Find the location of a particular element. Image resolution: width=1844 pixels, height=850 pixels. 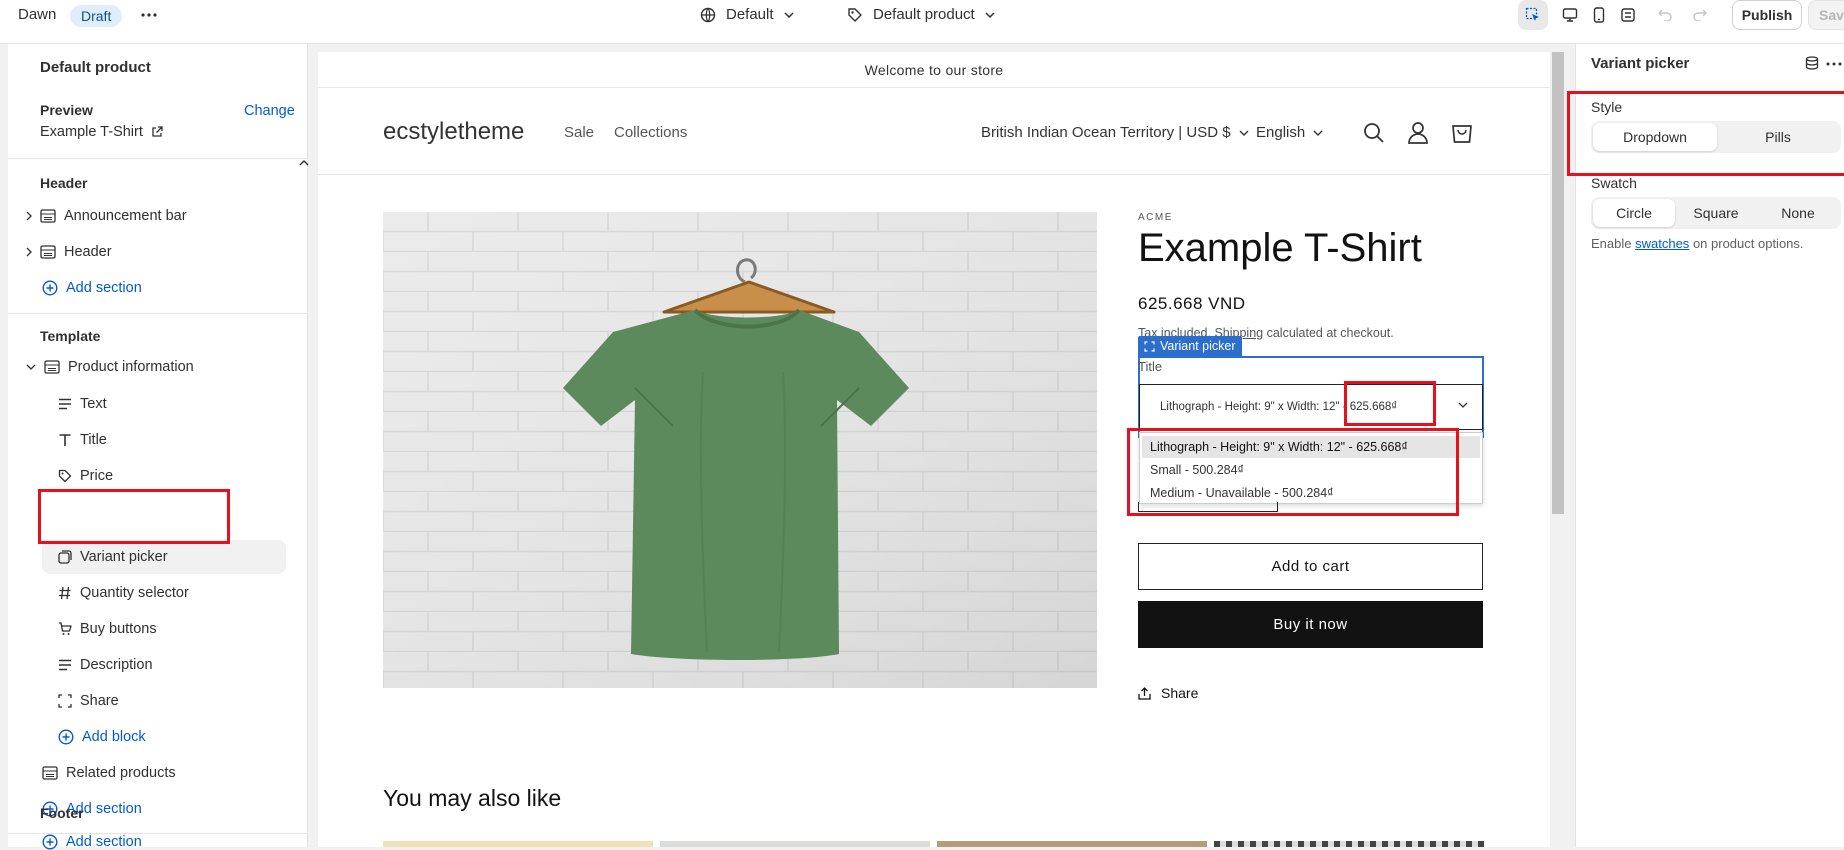

related-products-heading: You may also like is located at coordinates (472, 798).